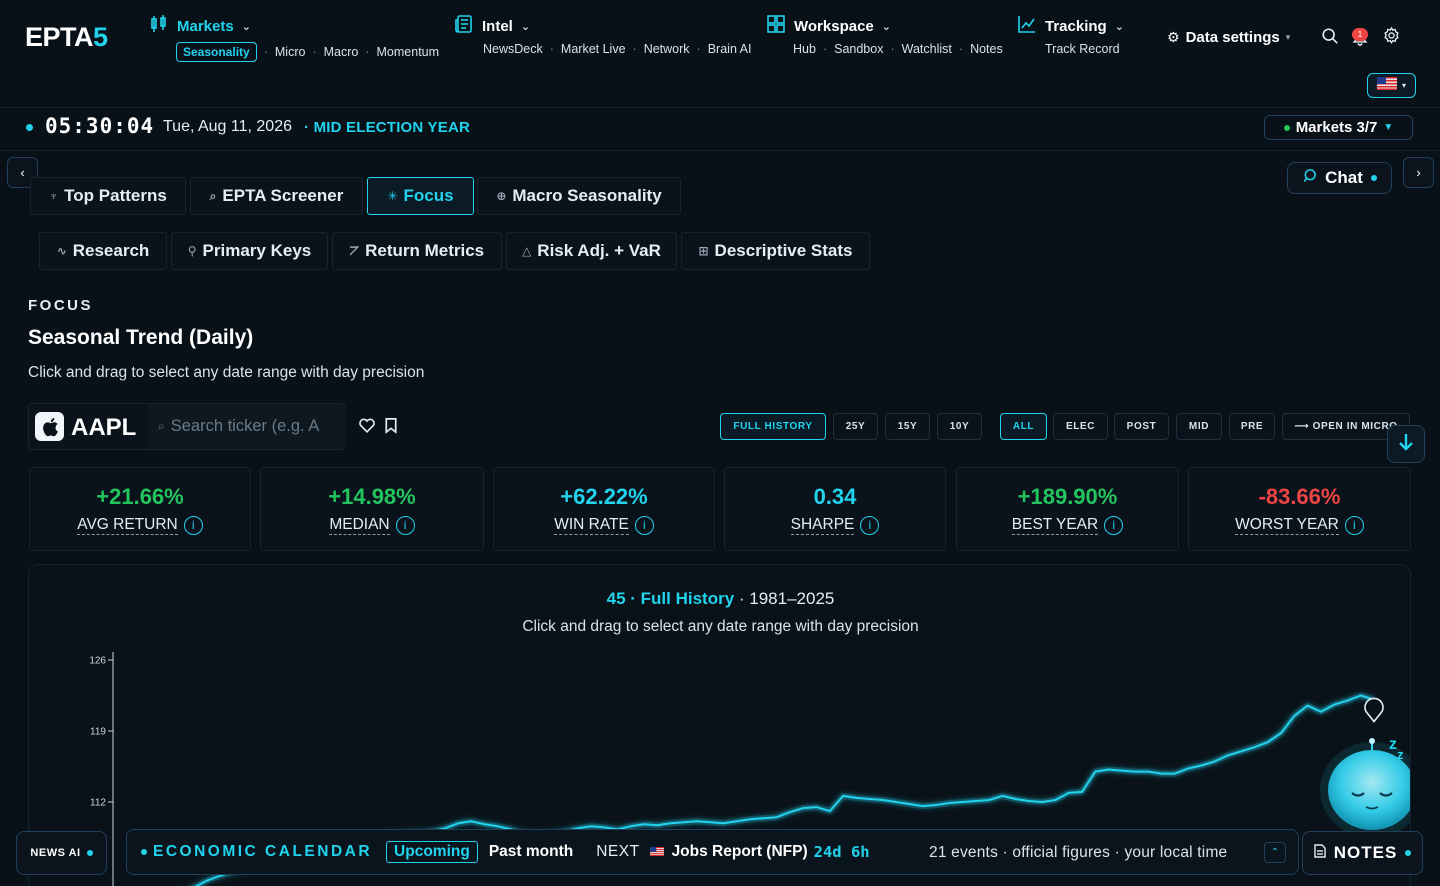 Image resolution: width=1440 pixels, height=886 pixels. I want to click on y-tick-label: 126, so click(97, 661).